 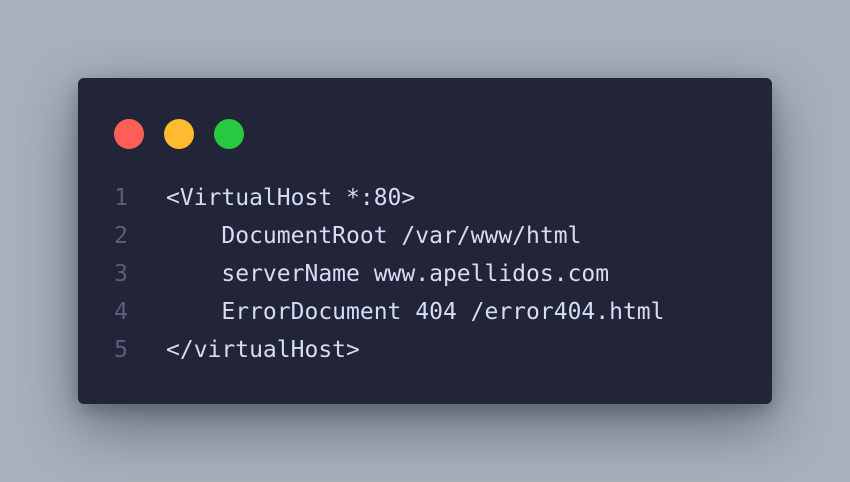 I want to click on code-line: 4 ErrorDocument 404 /error404.html, so click(x=371, y=312).